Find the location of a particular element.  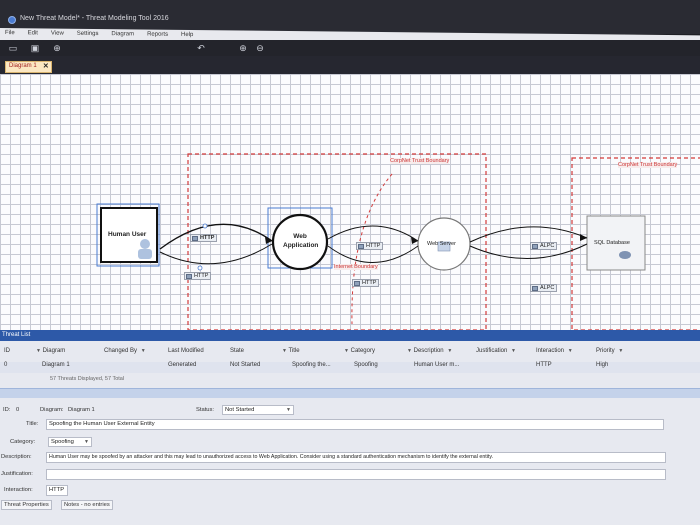

column-label: Title is located at coordinates (294, 351).